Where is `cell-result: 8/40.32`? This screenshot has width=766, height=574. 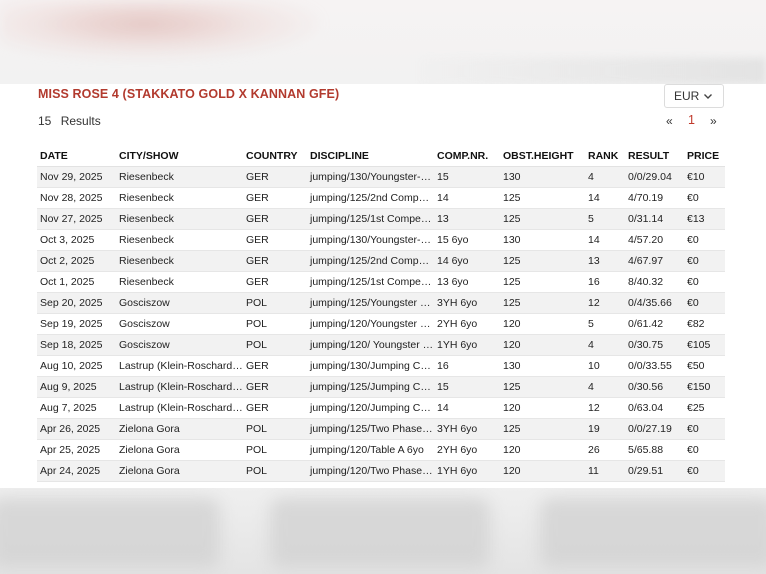 cell-result: 8/40.32 is located at coordinates (654, 282).